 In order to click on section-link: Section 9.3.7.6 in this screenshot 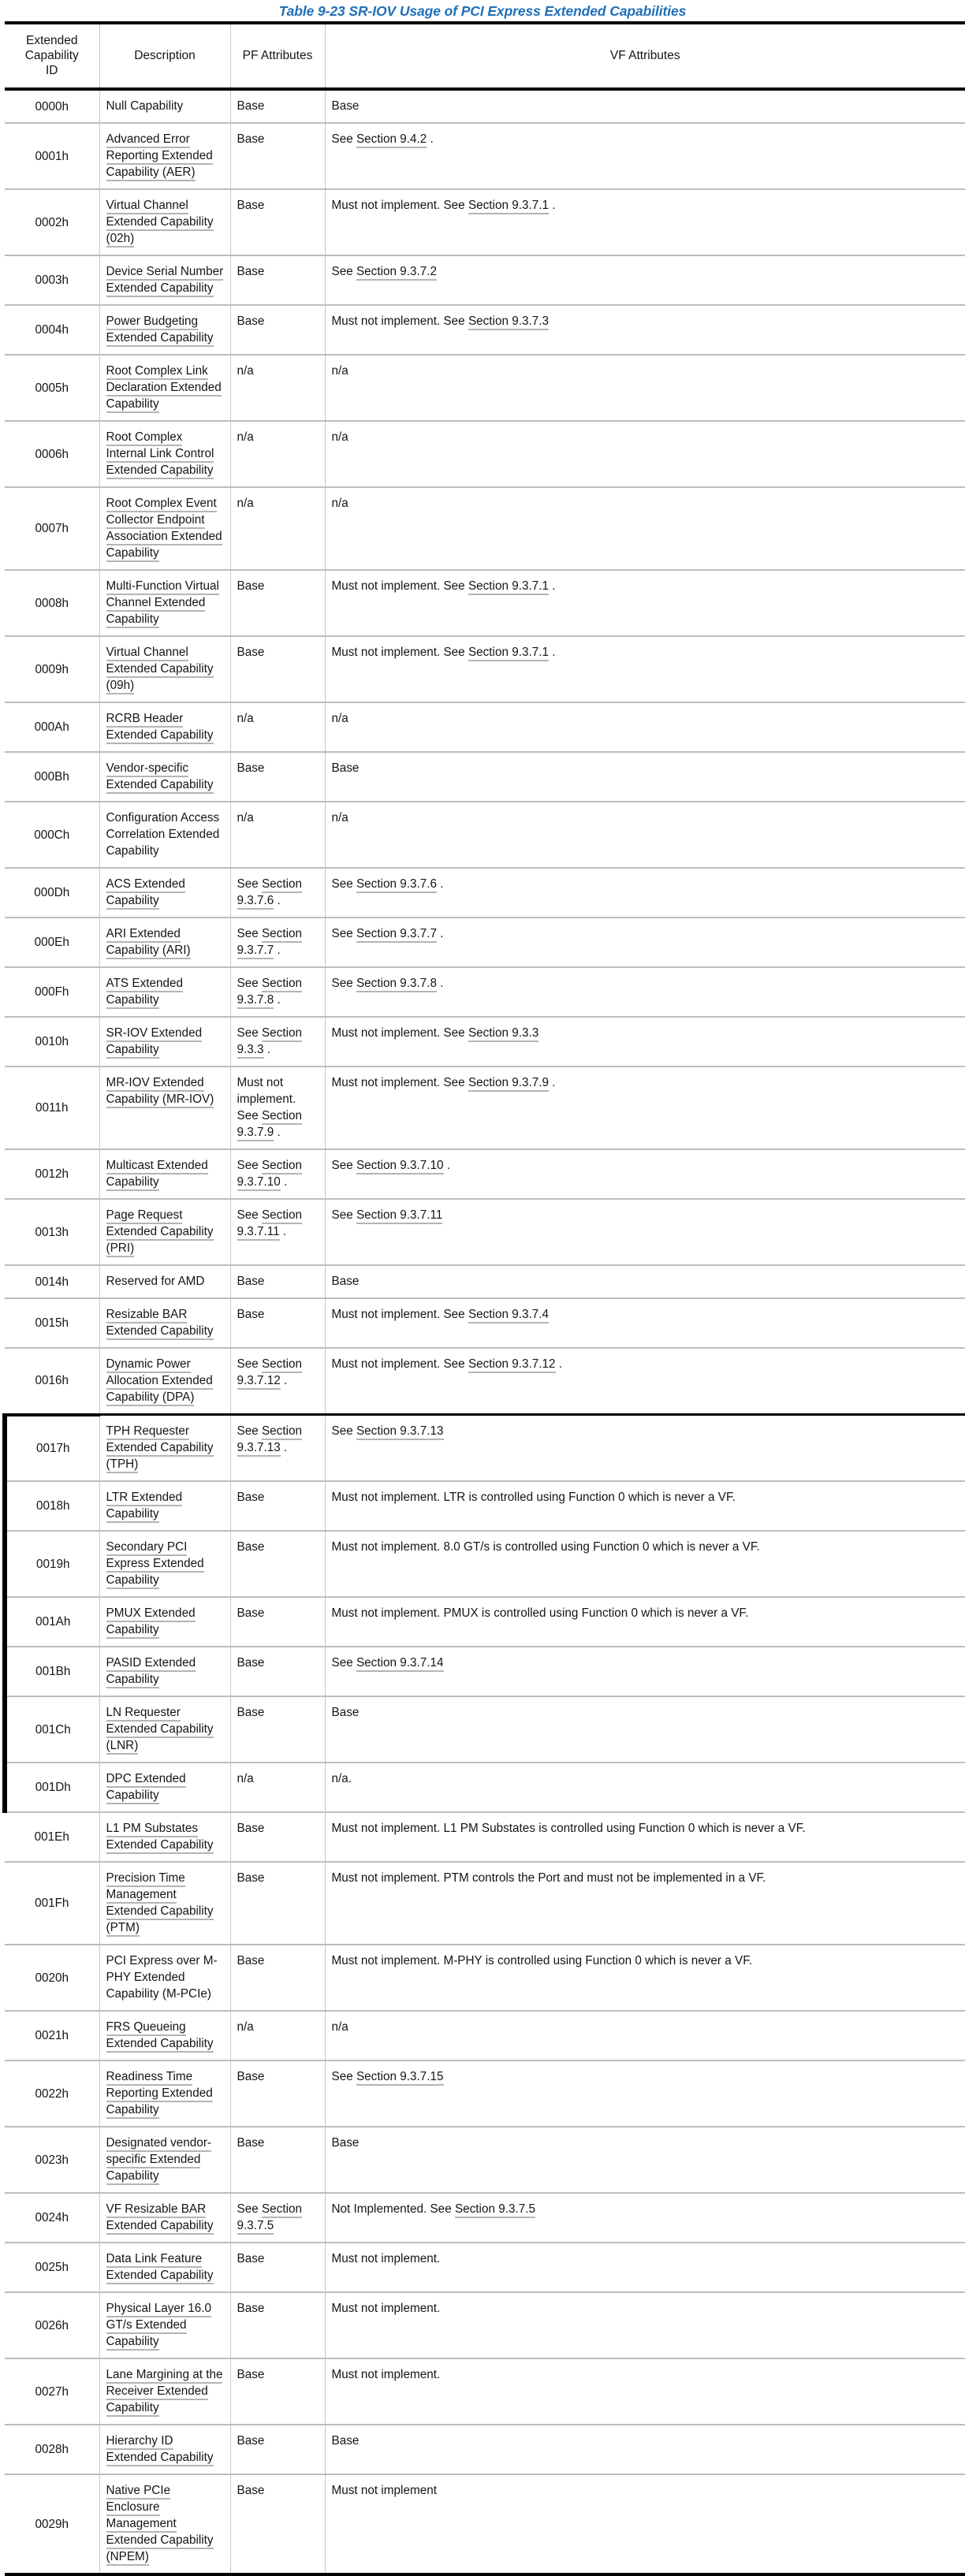, I will do `click(397, 885)`.